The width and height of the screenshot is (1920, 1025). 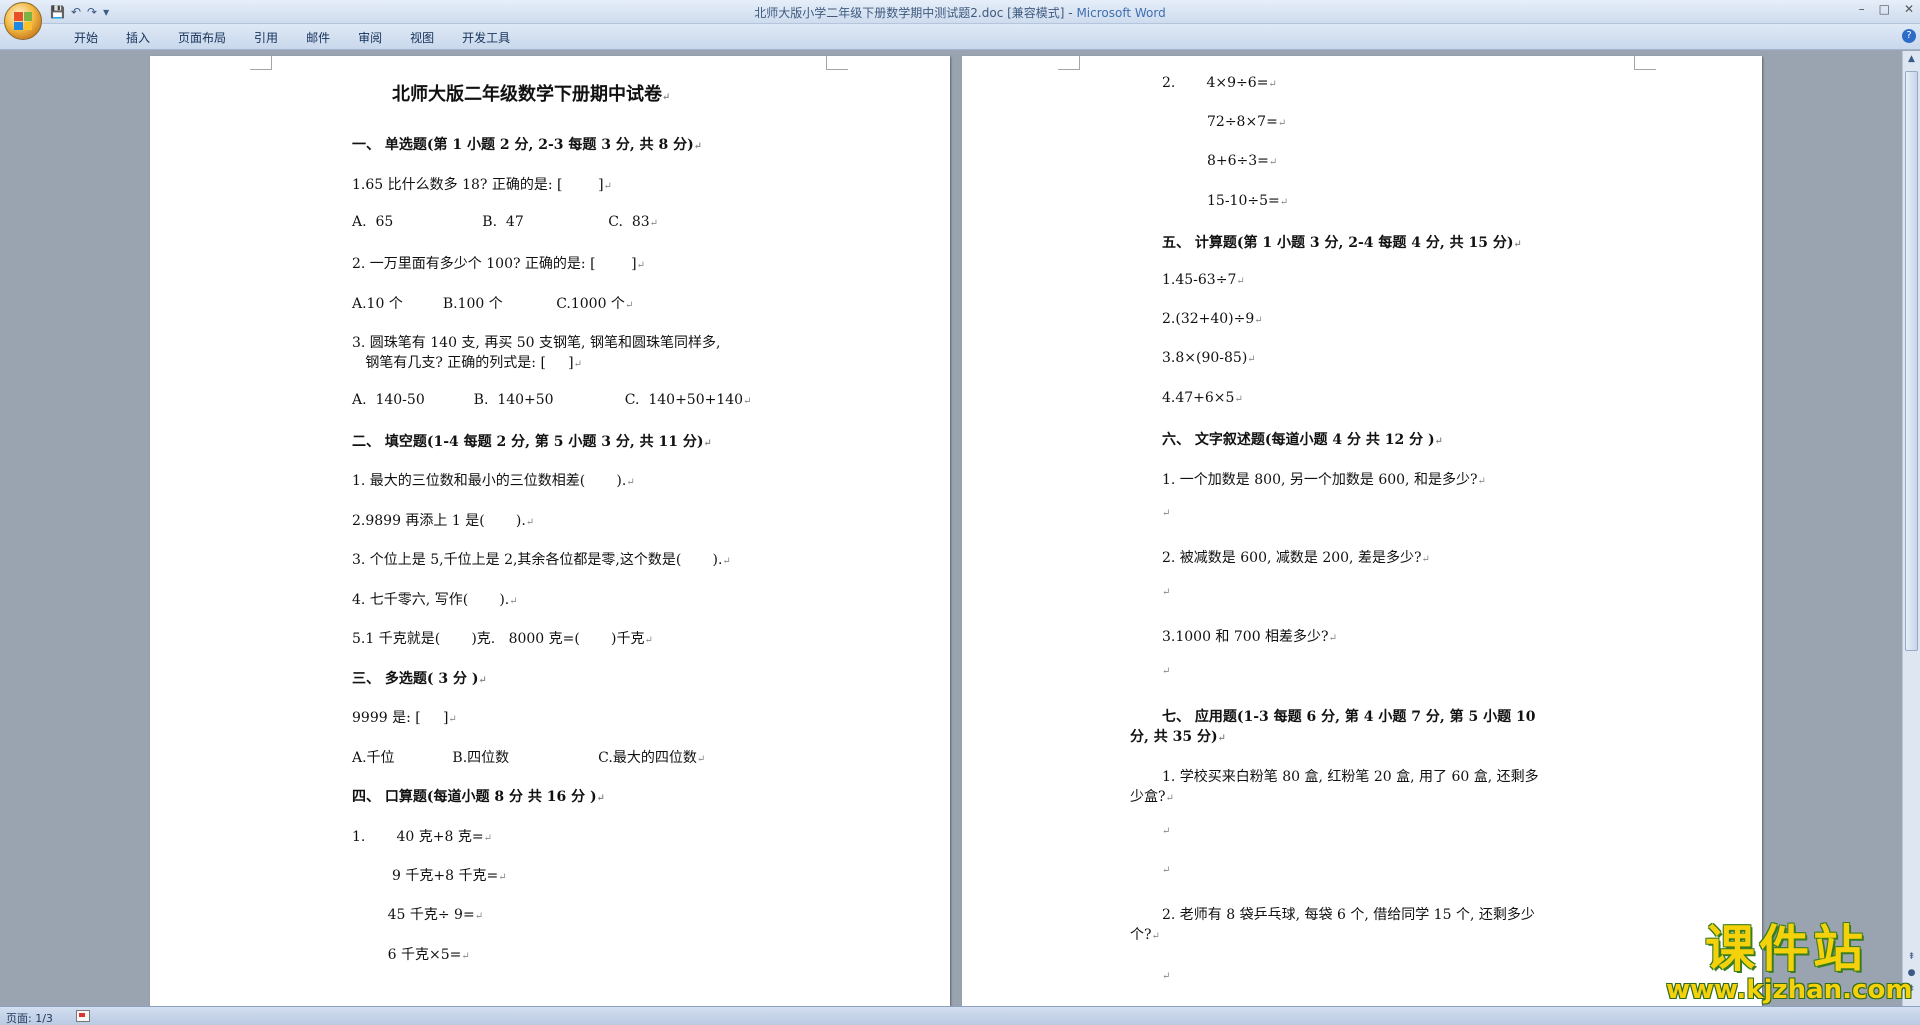 I want to click on question-line: 1. 一个加数是 800, 另一个加数是 600, 和是多少?↵, so click(x=1324, y=480).